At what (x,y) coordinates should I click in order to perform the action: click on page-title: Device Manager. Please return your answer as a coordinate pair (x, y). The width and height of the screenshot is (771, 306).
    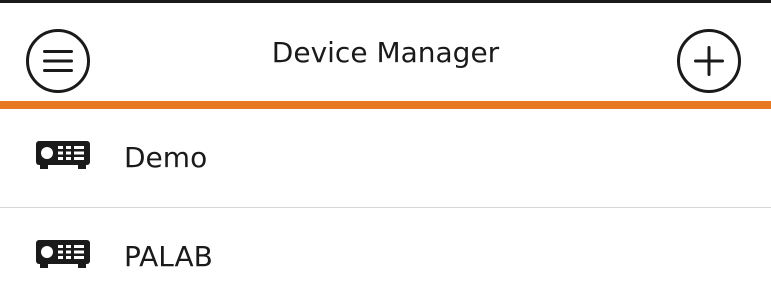
    Looking at the image, I should click on (385, 52).